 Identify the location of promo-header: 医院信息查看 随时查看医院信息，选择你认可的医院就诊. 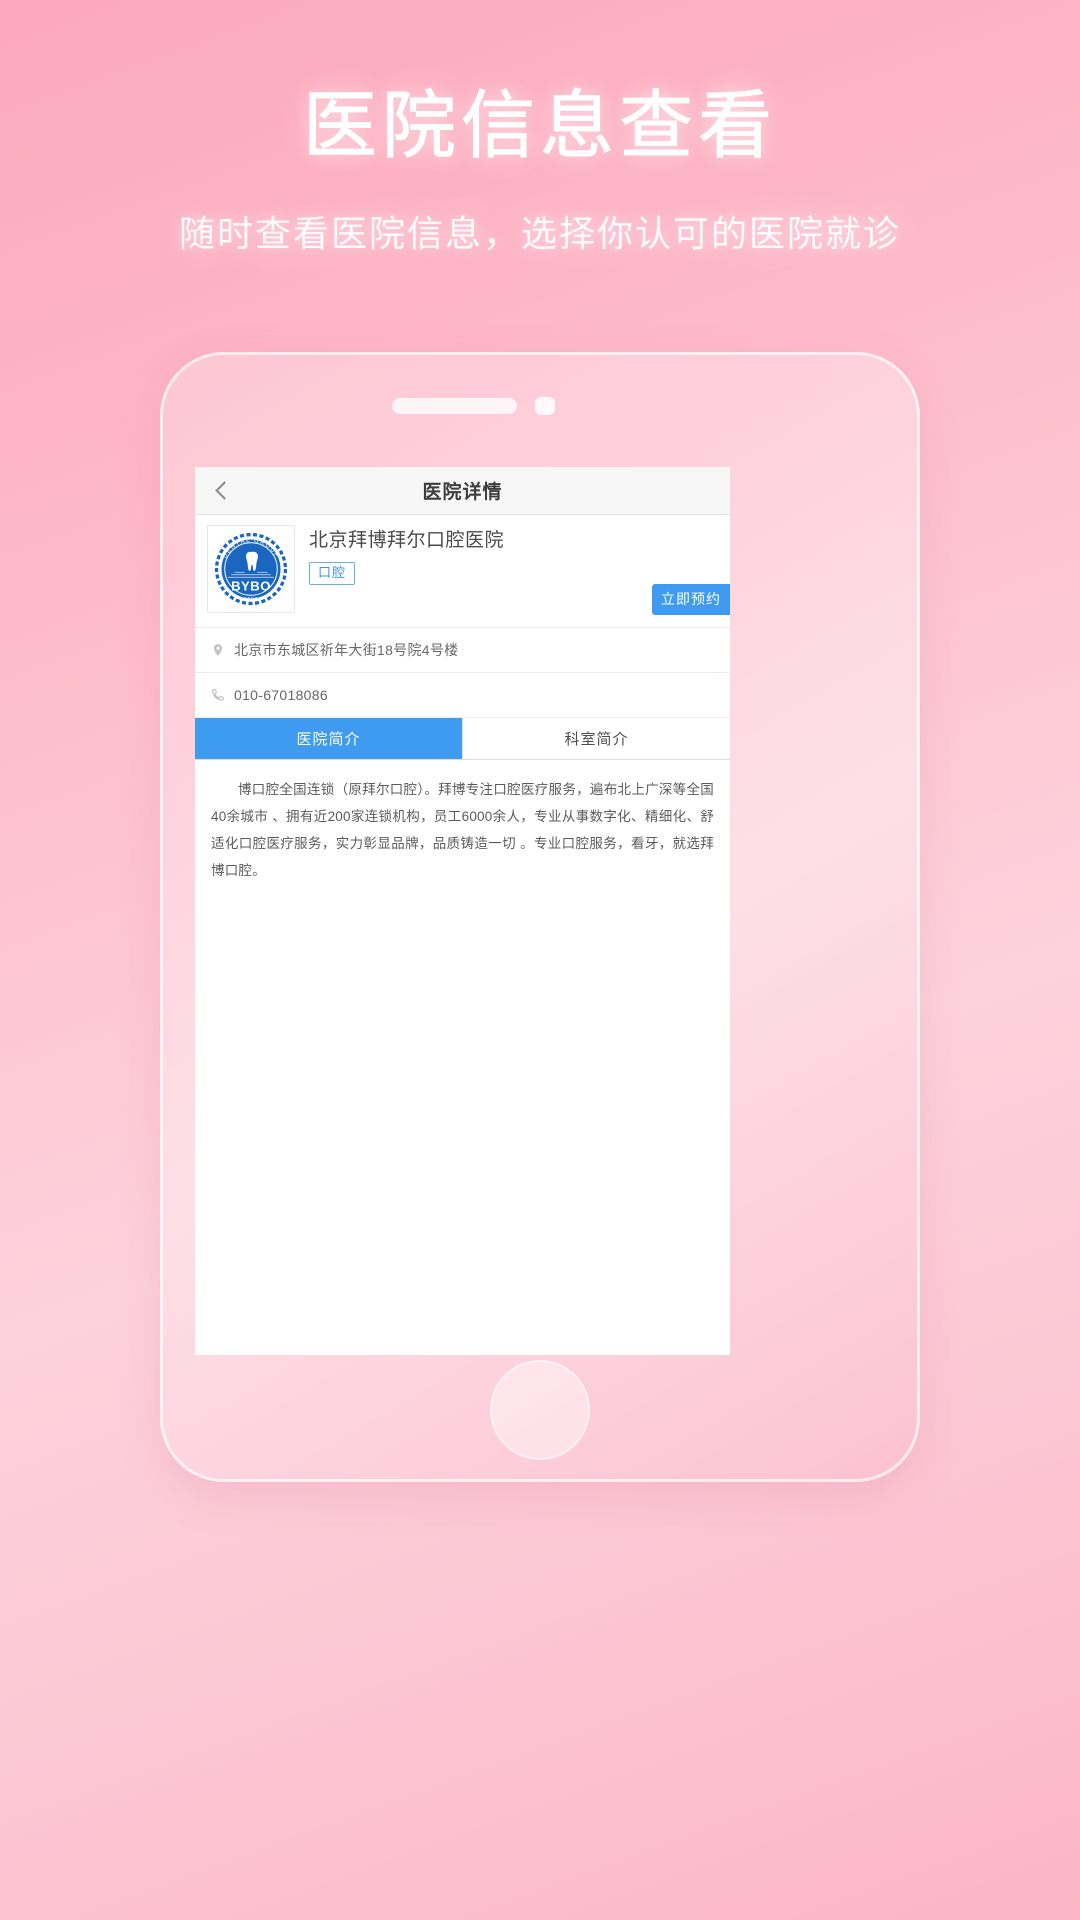
(540, 129).